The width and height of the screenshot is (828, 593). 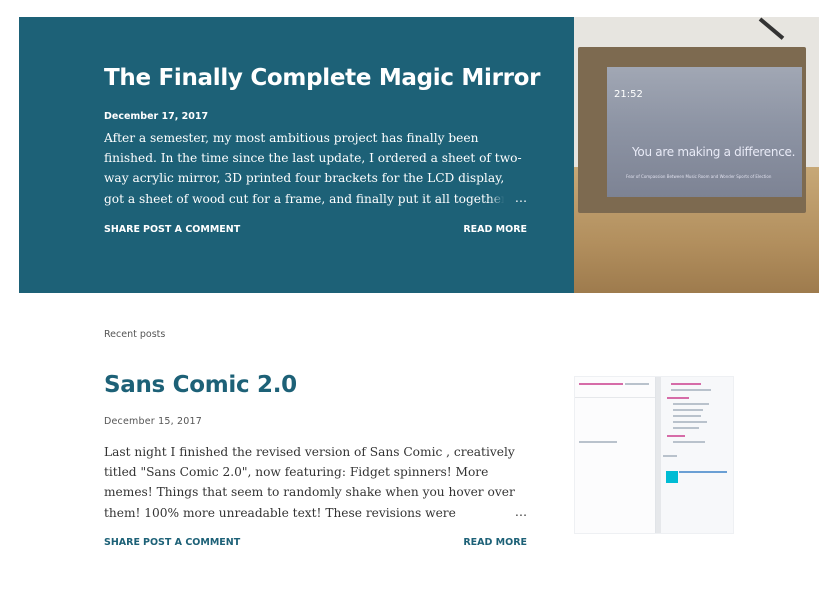 I want to click on post-thumbnail, so click(x=654, y=455).